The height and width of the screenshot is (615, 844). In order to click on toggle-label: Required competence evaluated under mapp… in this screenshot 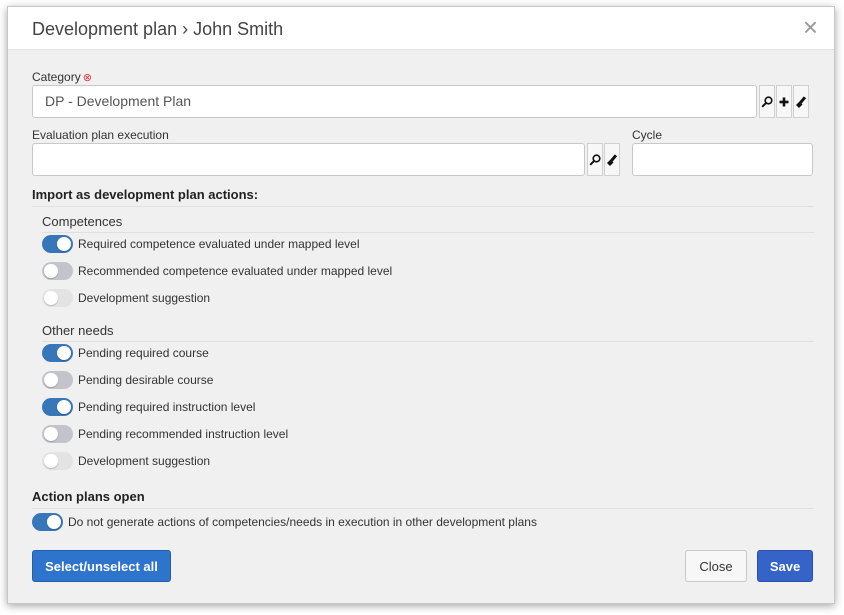, I will do `click(219, 244)`.